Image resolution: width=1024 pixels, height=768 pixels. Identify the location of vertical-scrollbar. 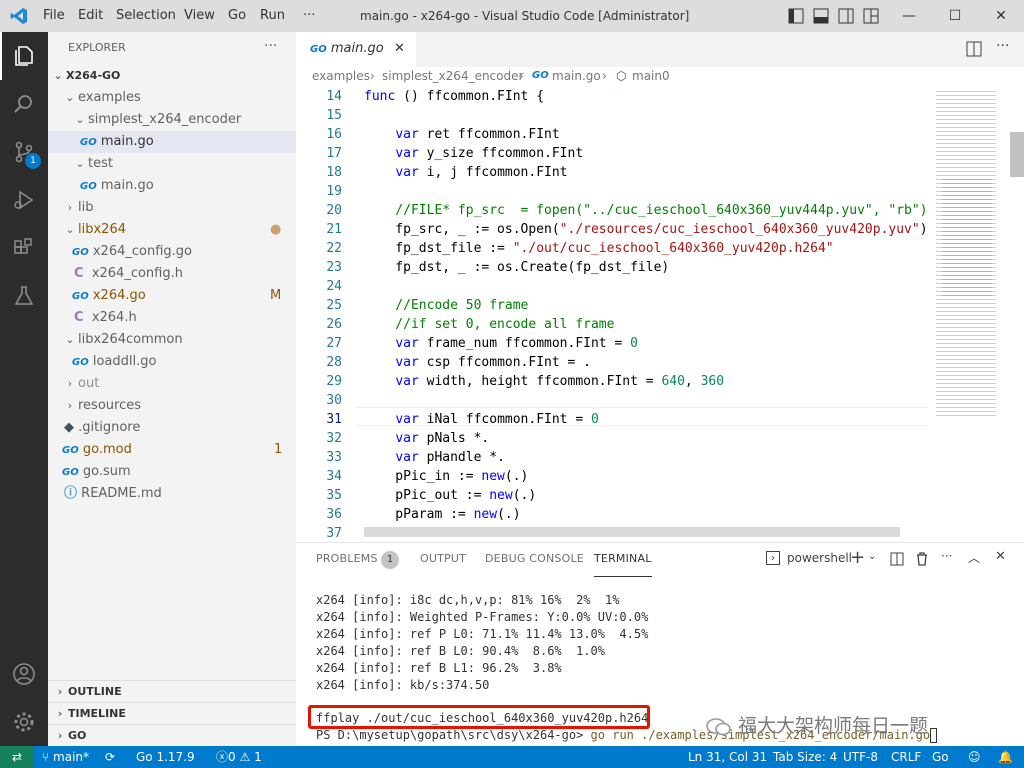
(1017, 314).